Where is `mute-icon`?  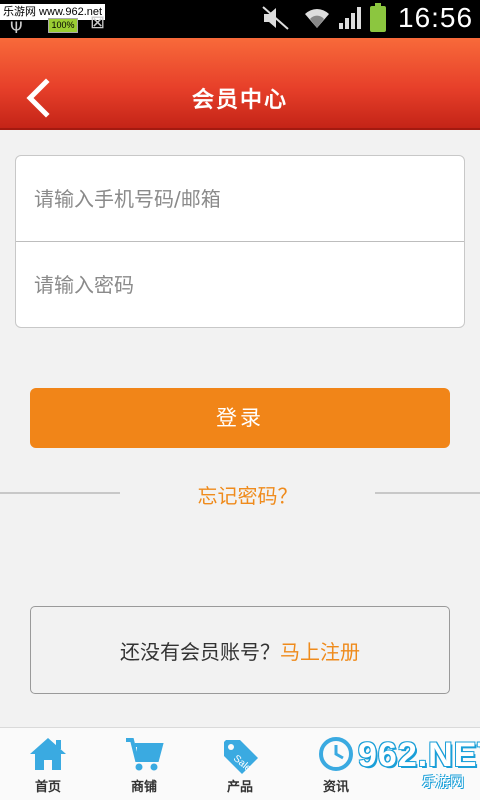
mute-icon is located at coordinates (276, 20).